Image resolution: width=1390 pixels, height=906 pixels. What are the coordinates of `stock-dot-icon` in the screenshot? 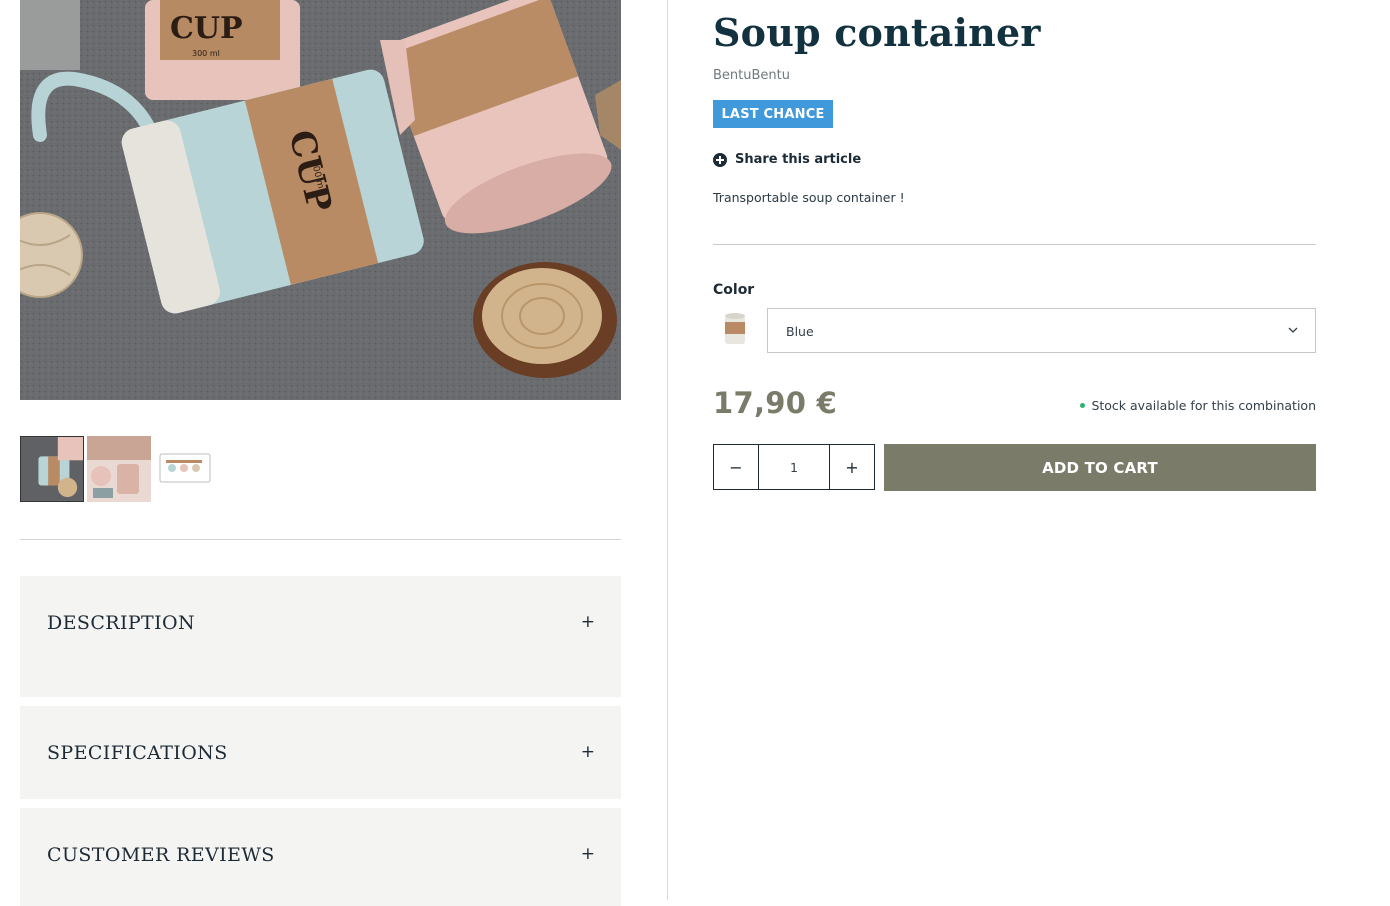 It's located at (1083, 405).